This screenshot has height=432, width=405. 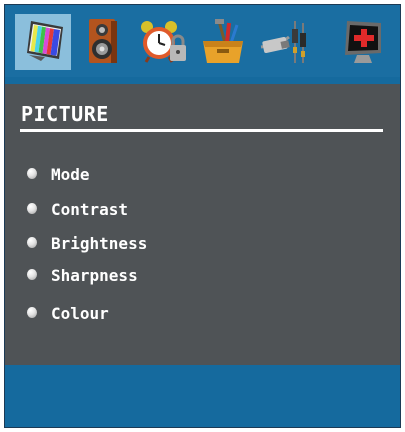 I want to click on speaker-icon, so click(x=103, y=41).